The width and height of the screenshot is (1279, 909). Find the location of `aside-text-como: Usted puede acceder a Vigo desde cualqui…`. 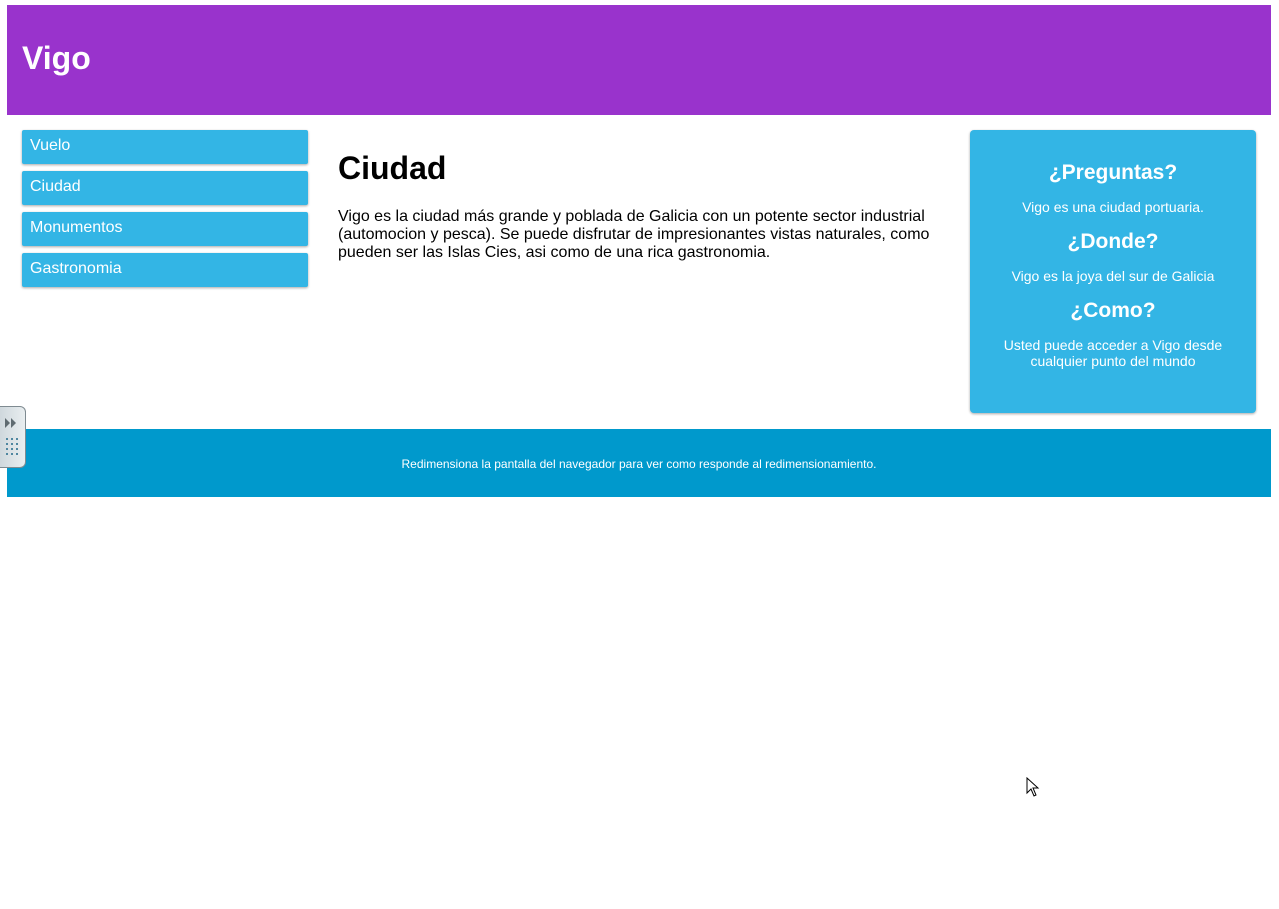

aside-text-como: Usted puede acceder a Vigo desde cualqui… is located at coordinates (1113, 353).